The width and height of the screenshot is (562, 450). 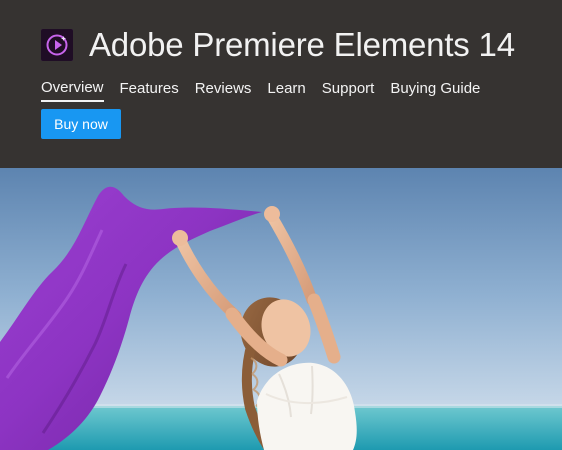 I want to click on app-title: Adobe Premiere Elements 14, so click(x=302, y=44).